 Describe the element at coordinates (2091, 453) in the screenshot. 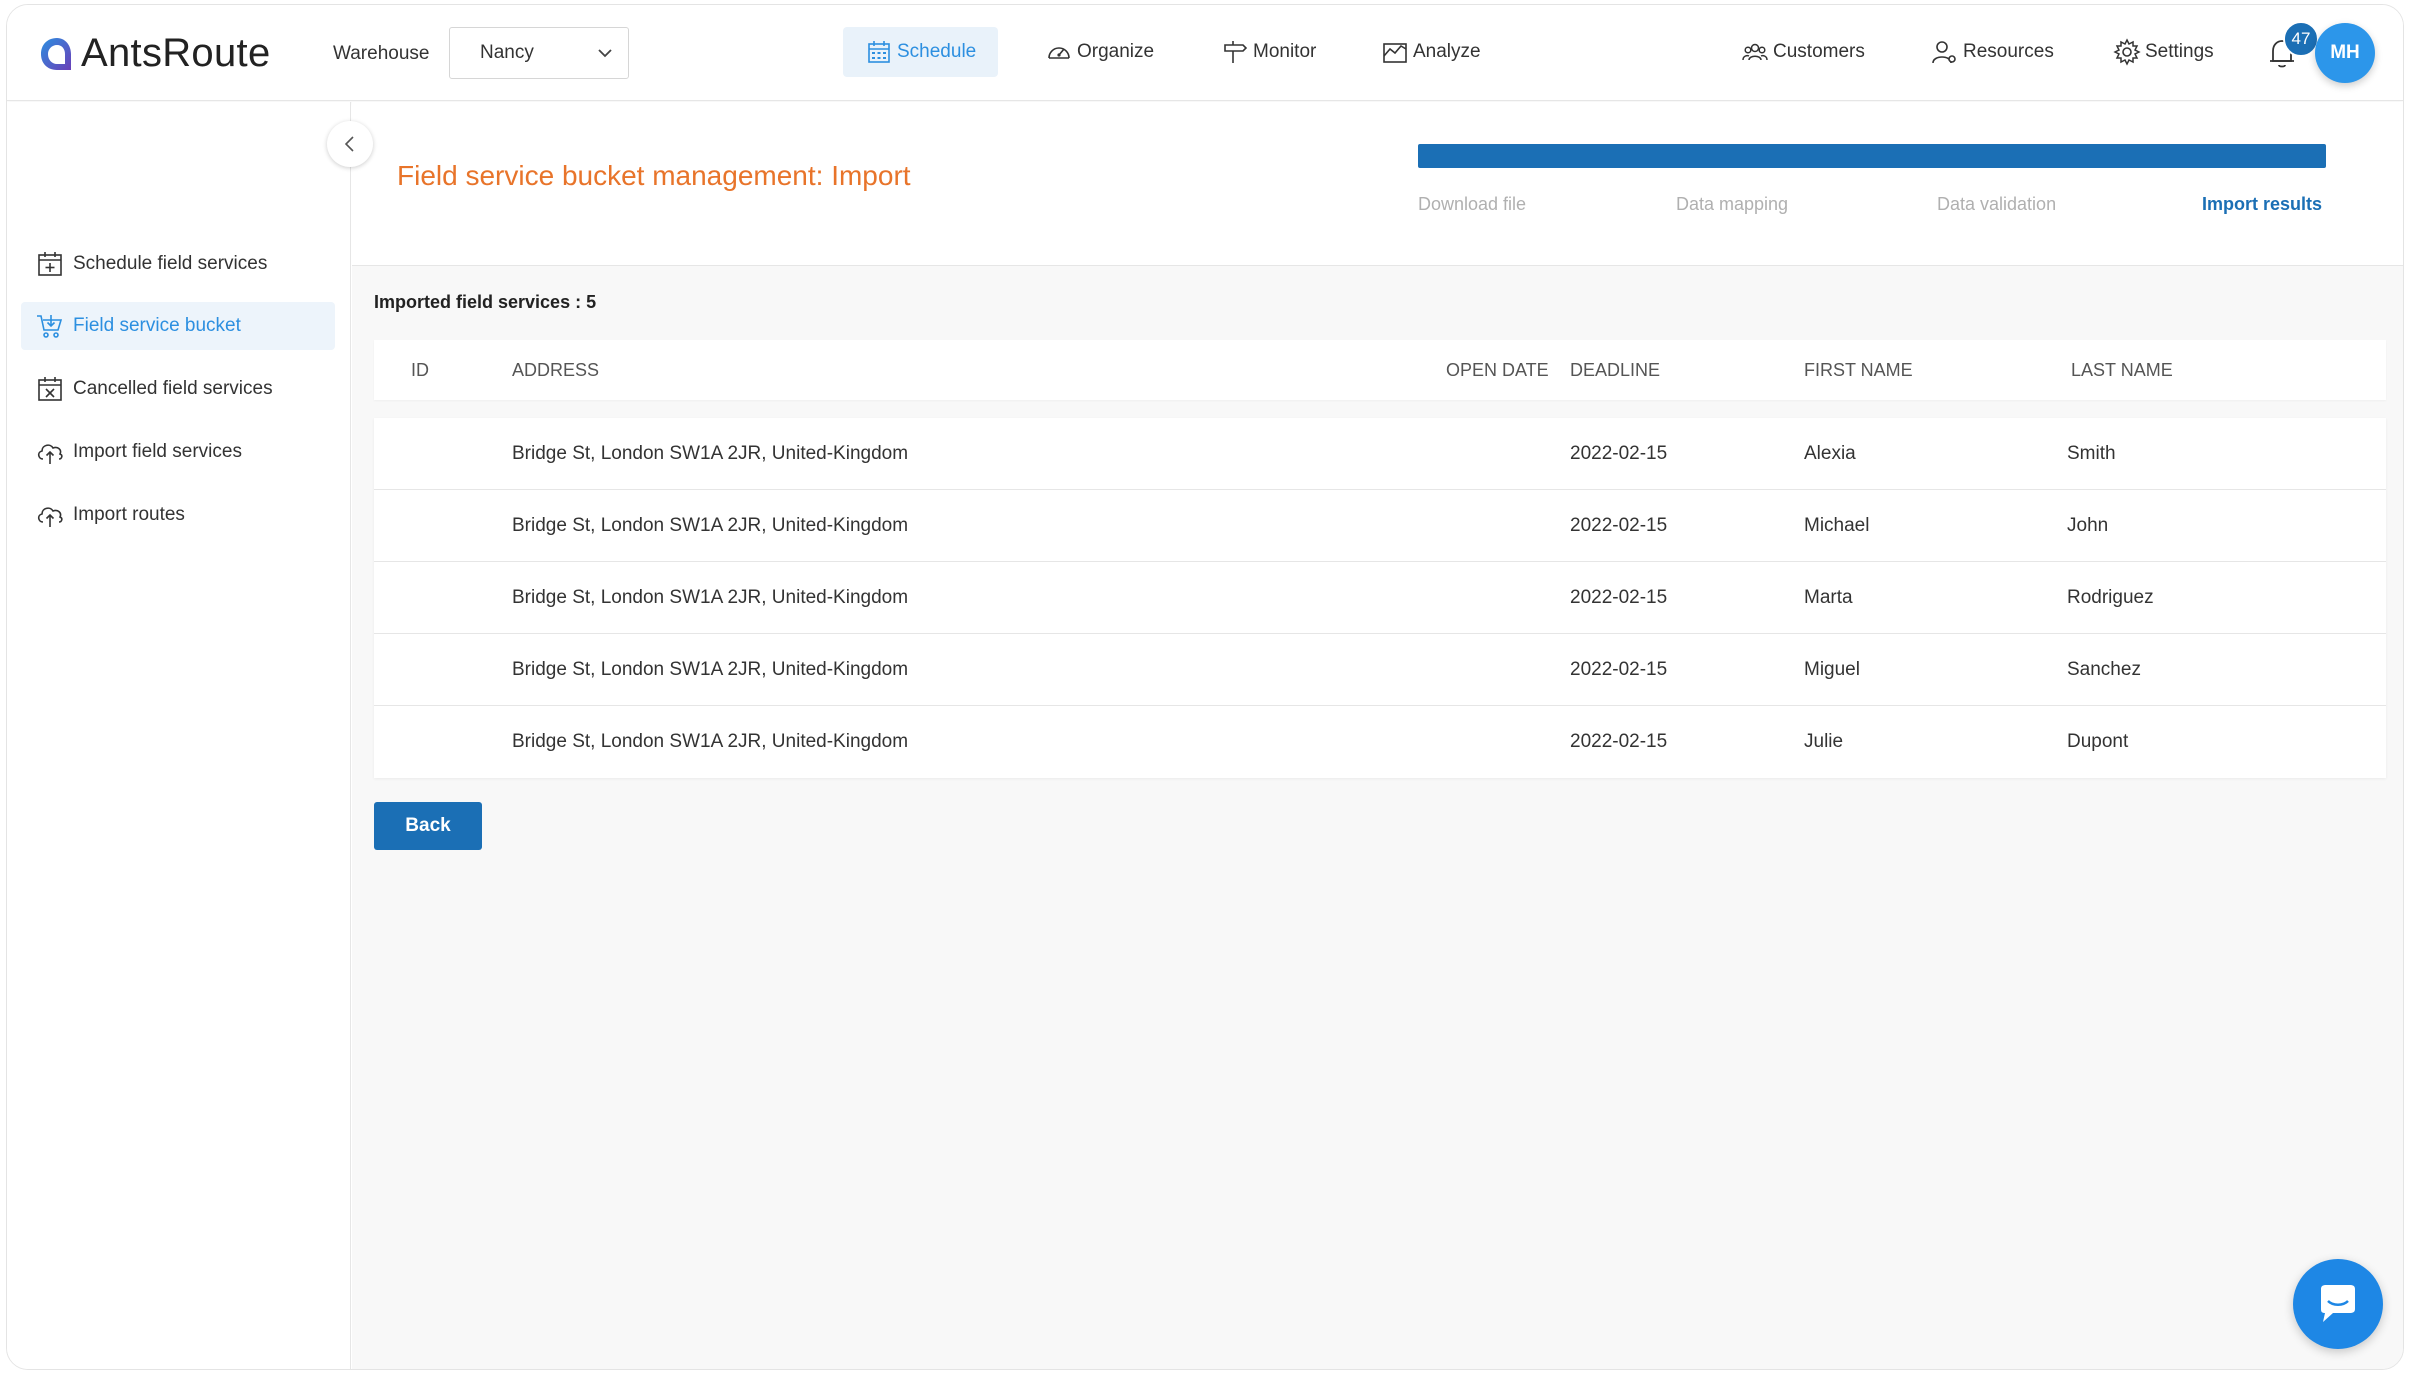

I see `cell-last-name: Smith` at that location.